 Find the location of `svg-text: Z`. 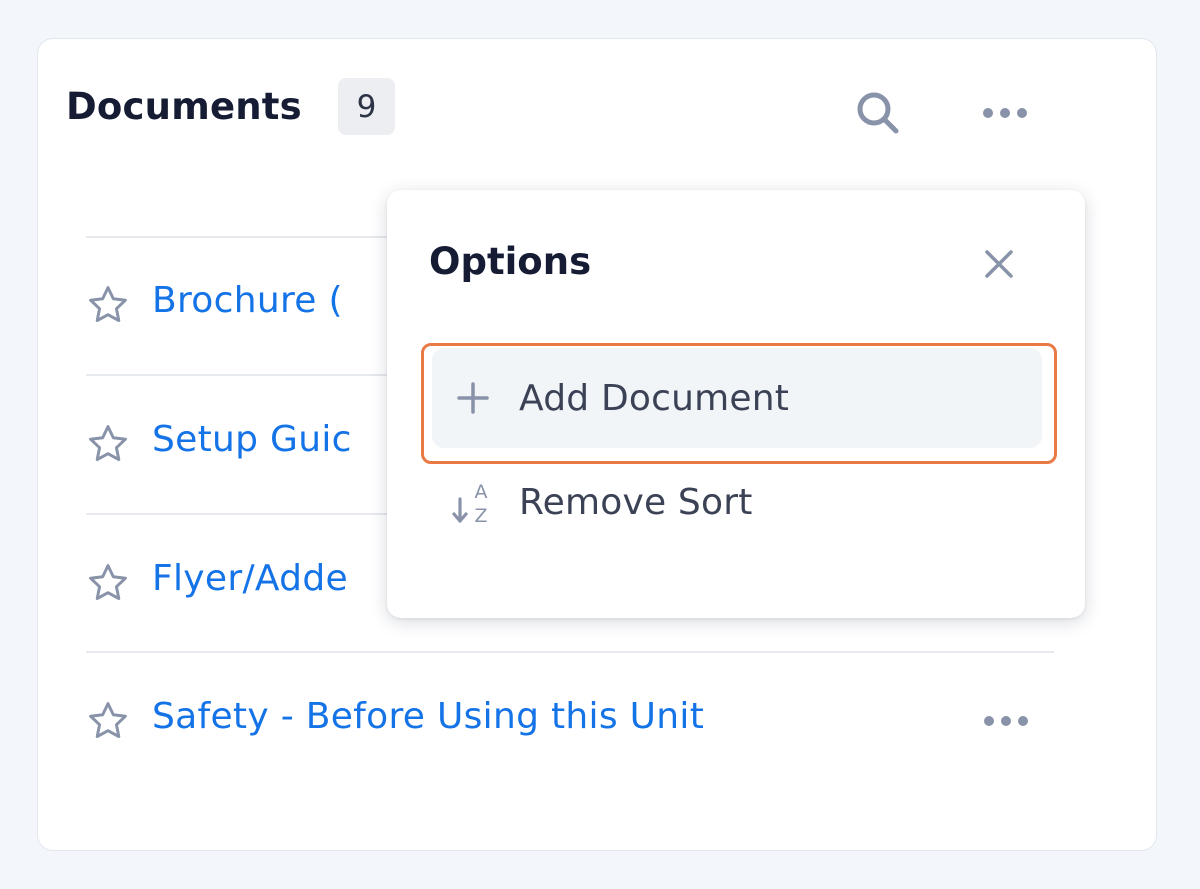

svg-text: Z is located at coordinates (480, 516).